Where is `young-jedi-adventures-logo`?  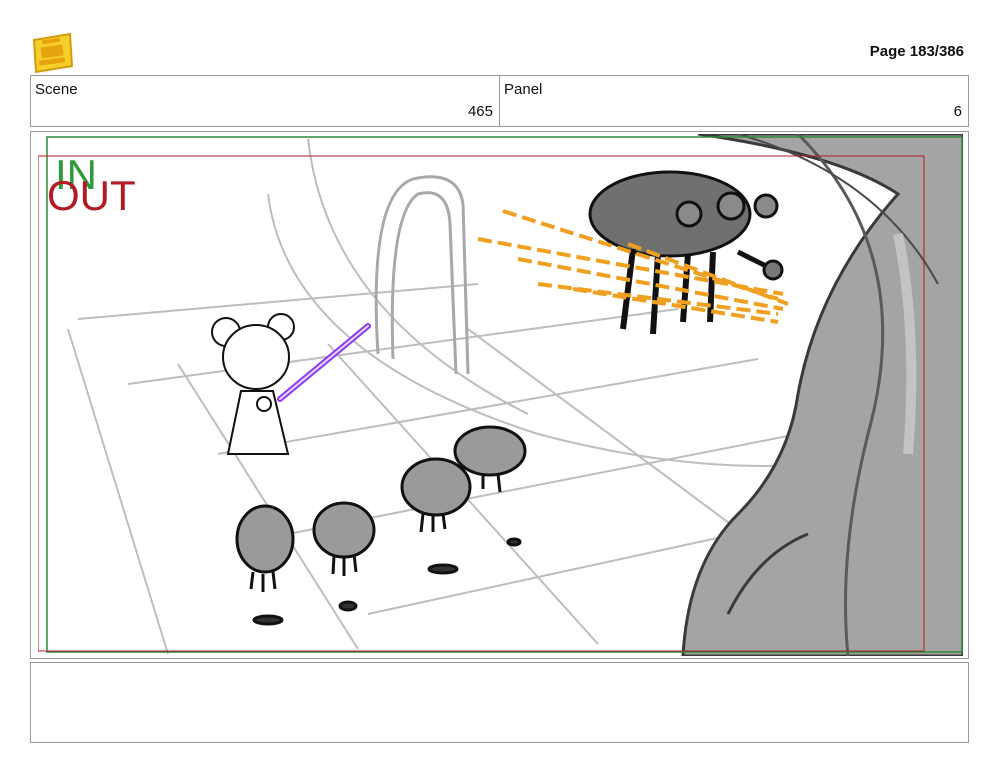
young-jedi-adventures-logo is located at coordinates (53, 53).